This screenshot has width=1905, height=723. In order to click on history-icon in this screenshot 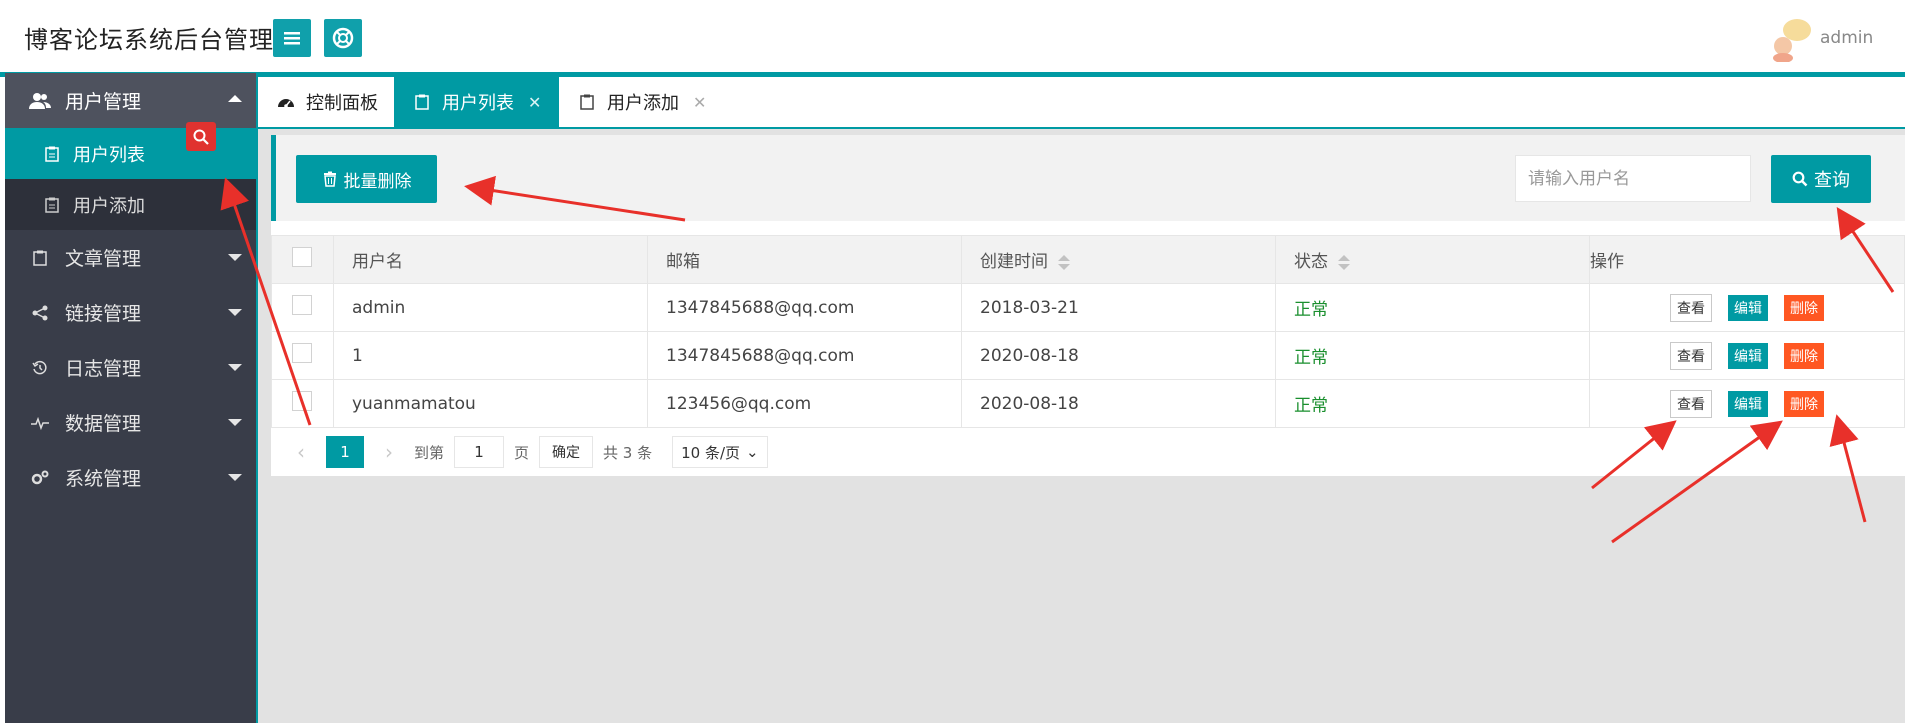, I will do `click(40, 368)`.